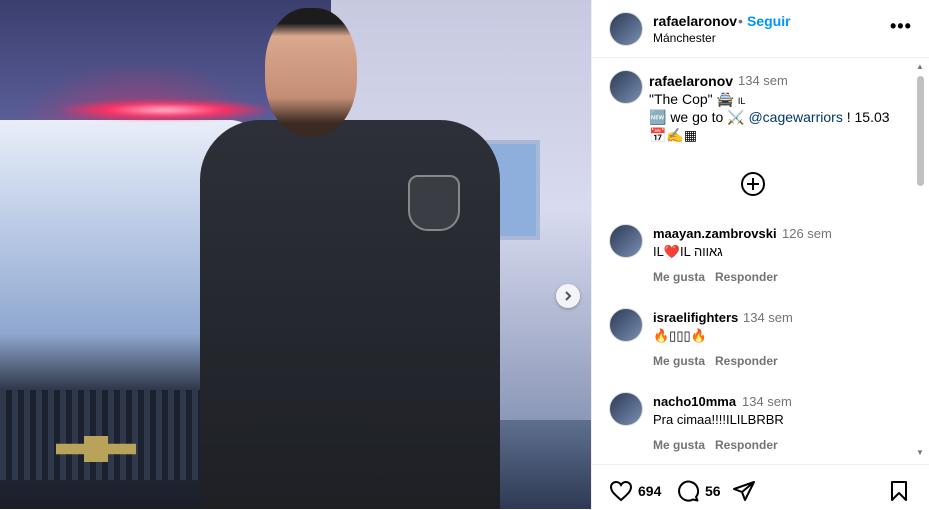 The image size is (929, 510). What do you see at coordinates (626, 87) in the screenshot?
I see `caption-avatar` at bounding box center [626, 87].